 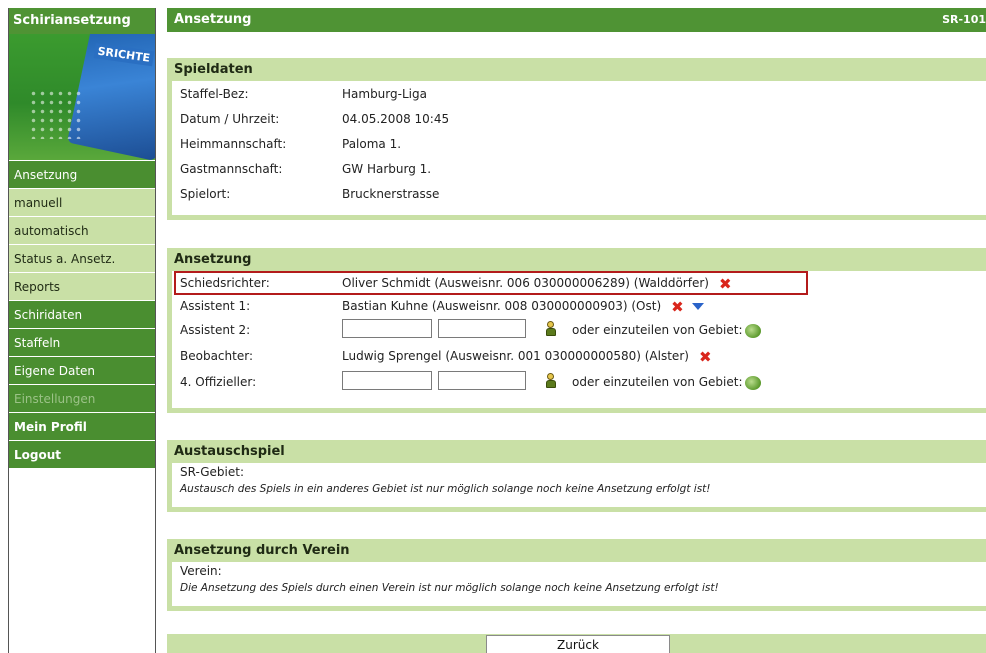 What do you see at coordinates (576, 451) in the screenshot?
I see `austauschspiel-heading: Austauschspiel` at bounding box center [576, 451].